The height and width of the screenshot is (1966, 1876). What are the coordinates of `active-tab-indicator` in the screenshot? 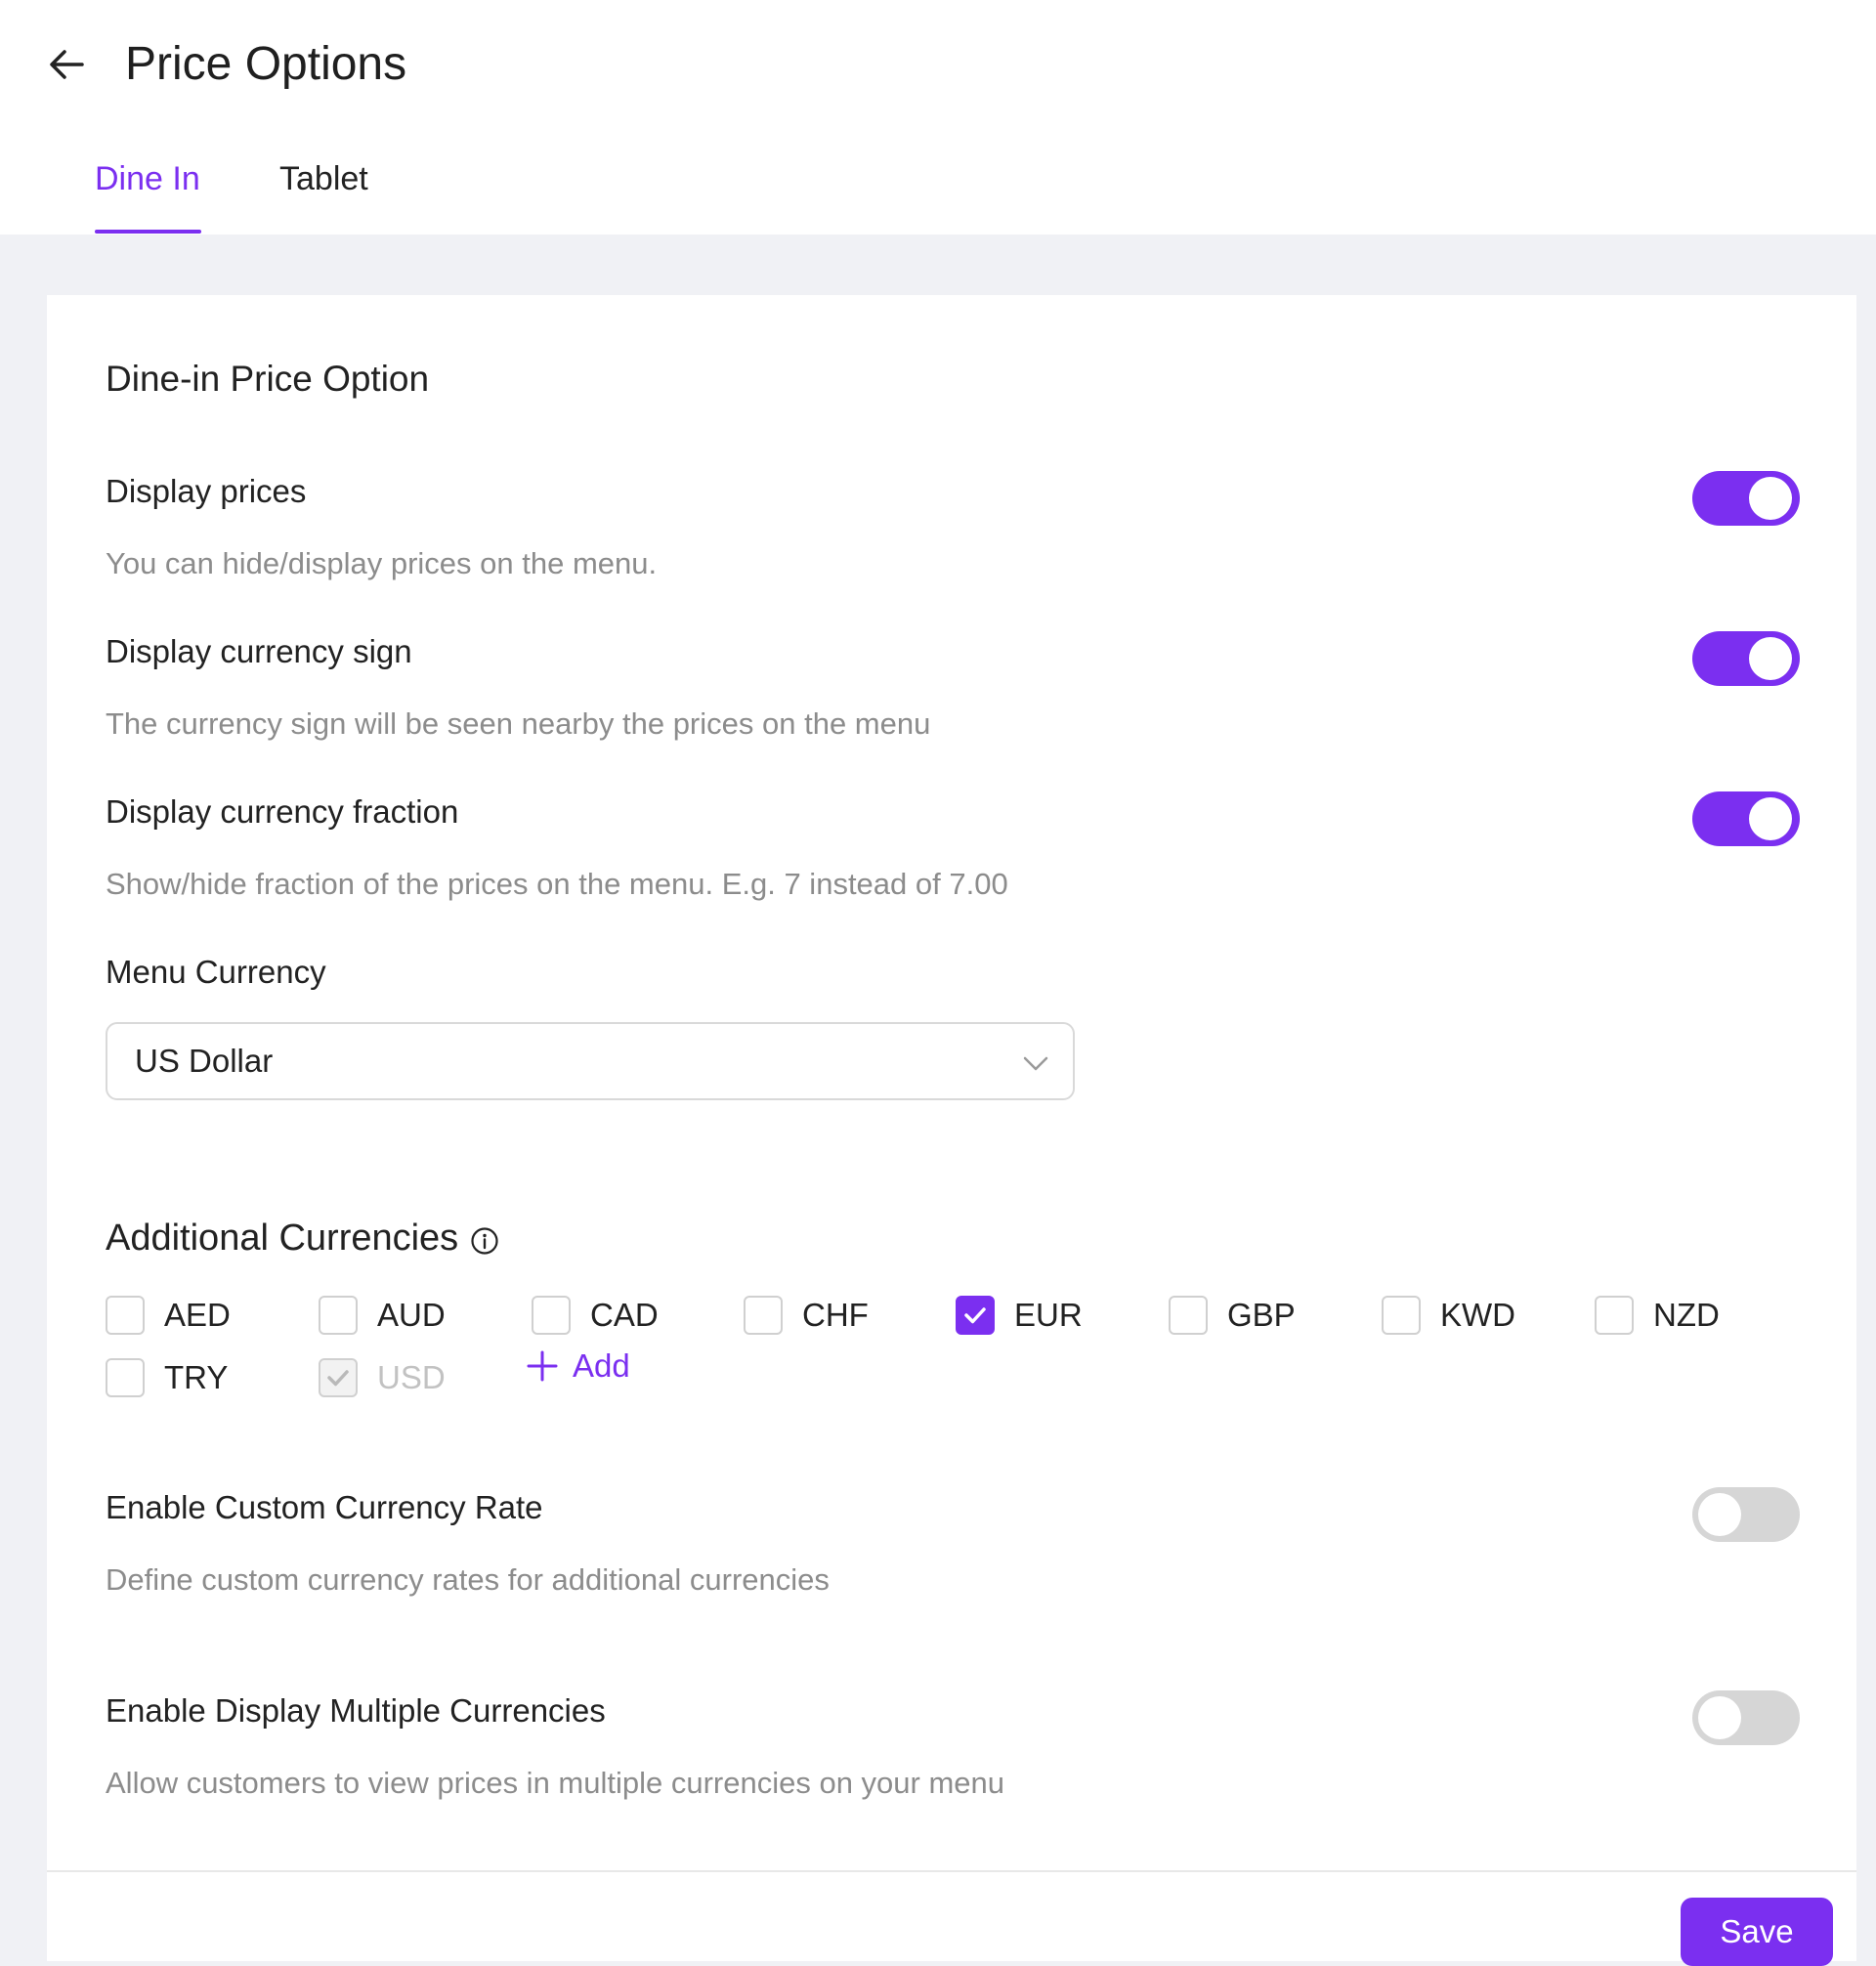 It's located at (148, 232).